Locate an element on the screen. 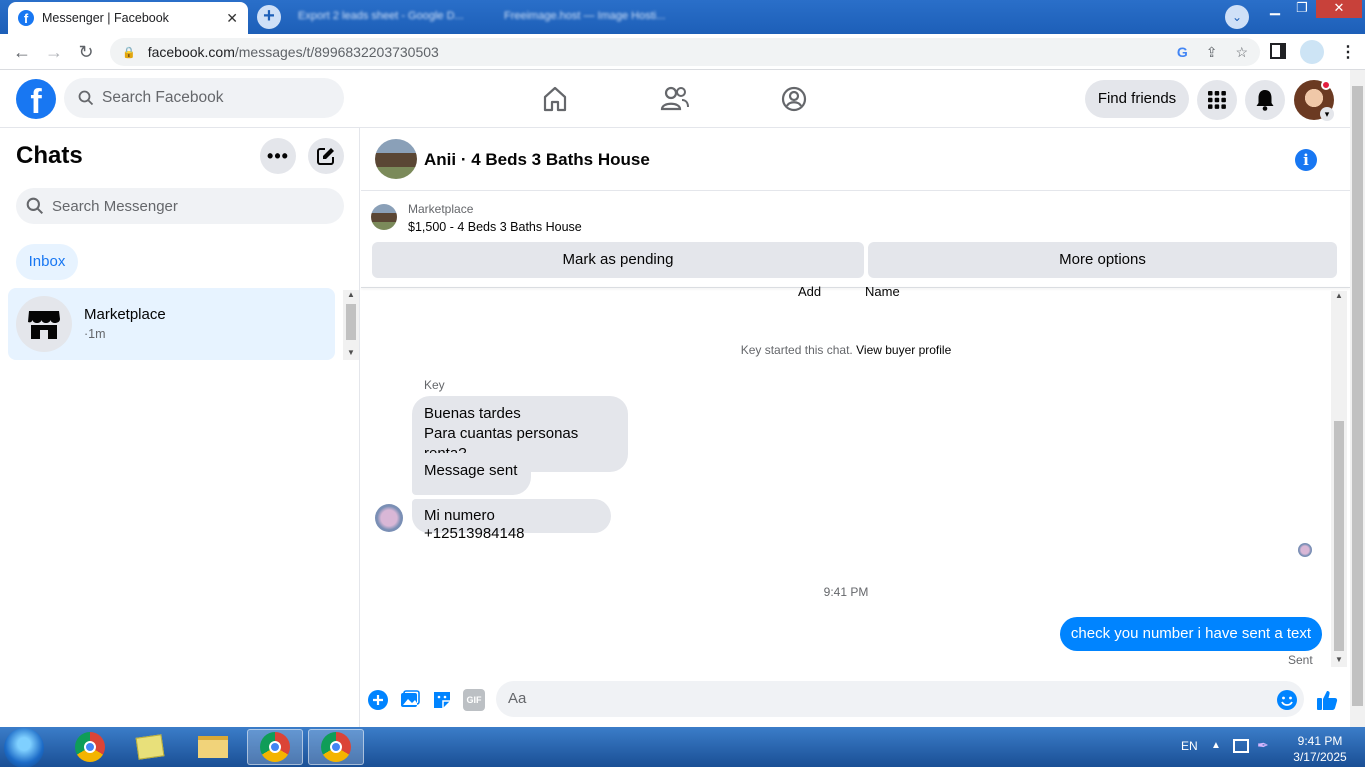 The width and height of the screenshot is (1365, 767). bookmark-star-icon: ☆ is located at coordinates (1241, 52).